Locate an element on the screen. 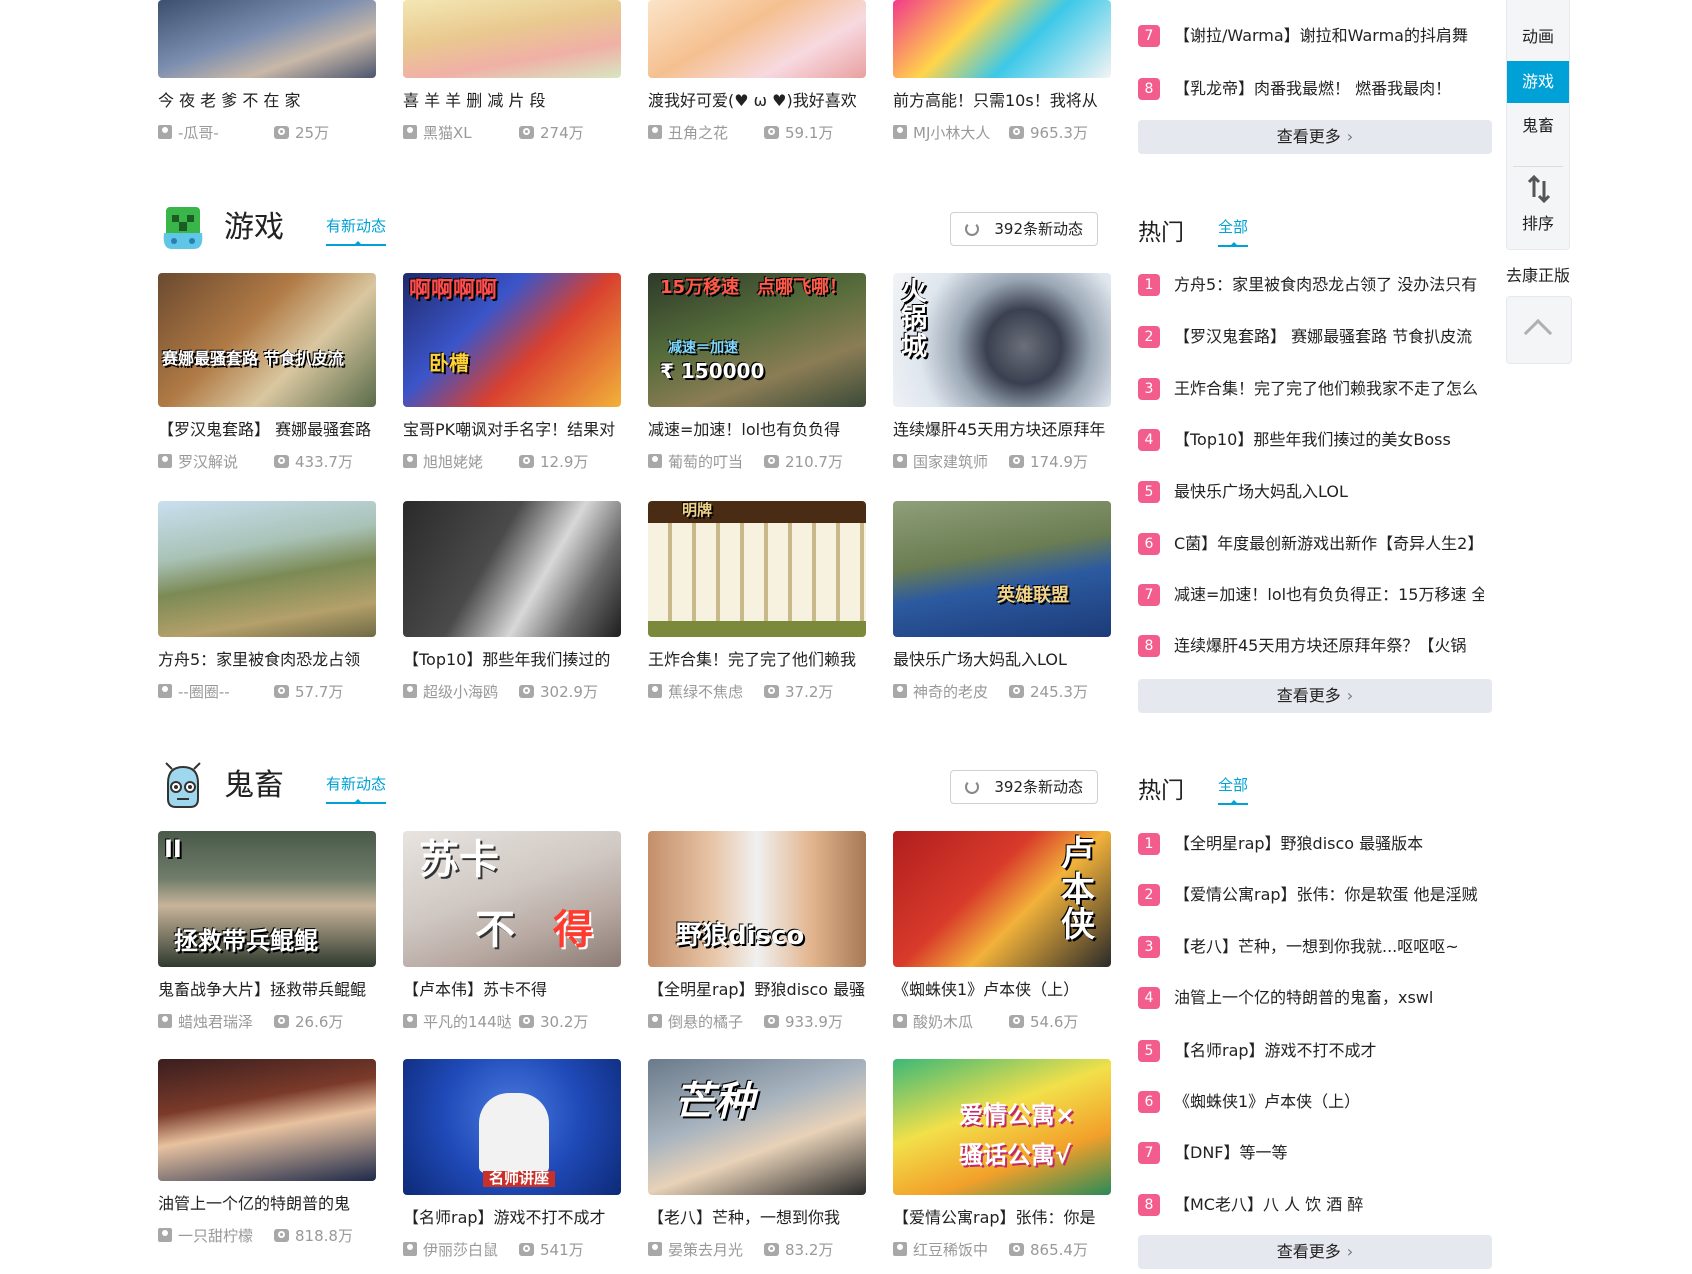 This screenshot has width=1692, height=1274. rank-title: C菌】年度最创新游戏出新作【奇异人生2】 is located at coordinates (1329, 544).